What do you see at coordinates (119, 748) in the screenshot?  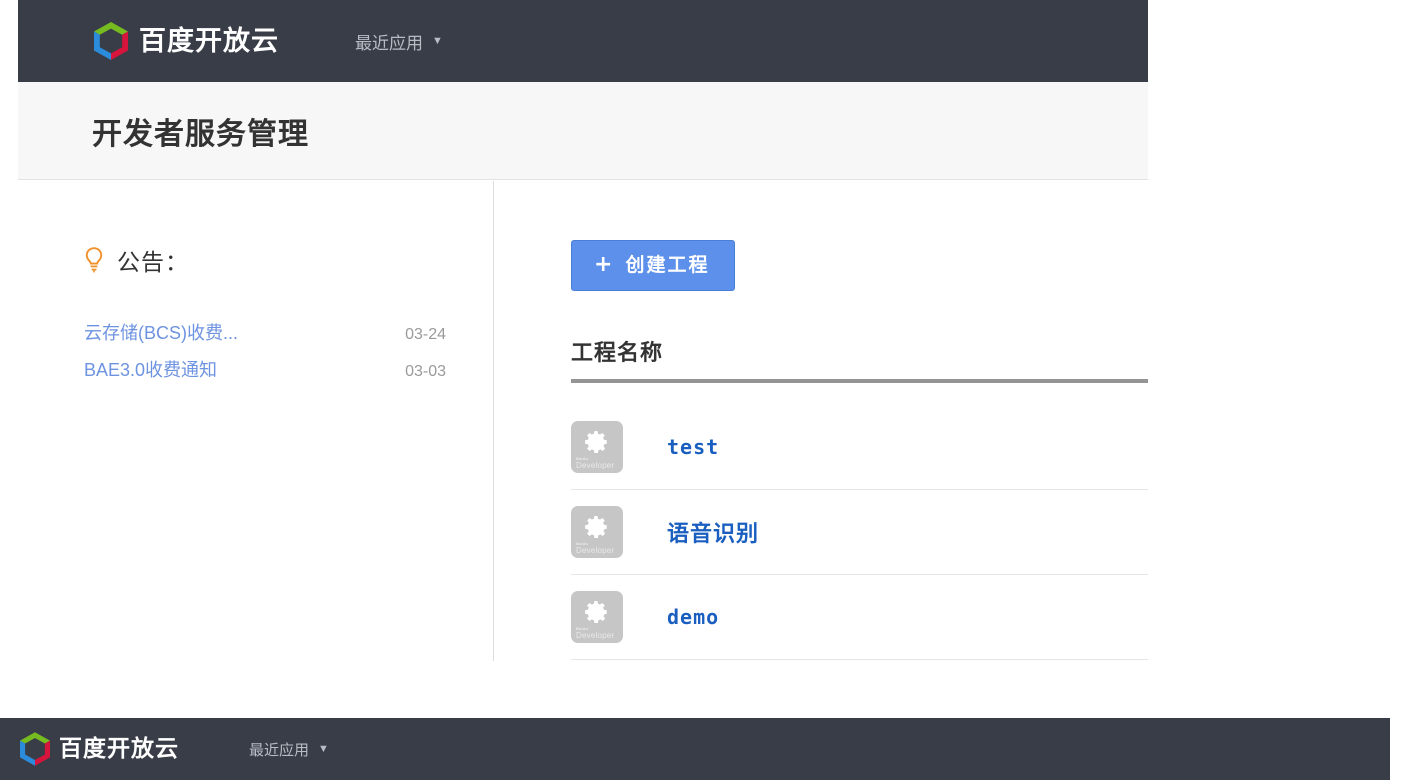 I see `bottom-brand-name: 百度开放云` at bounding box center [119, 748].